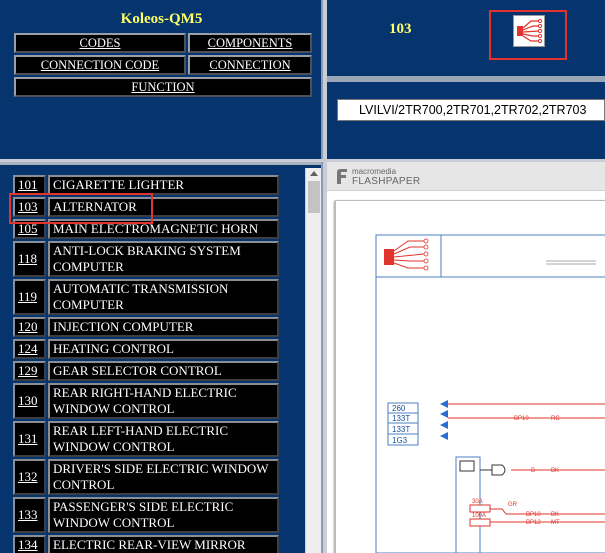 This screenshot has height=553, width=605. I want to click on connection-button: CONNECTION, so click(250, 65).